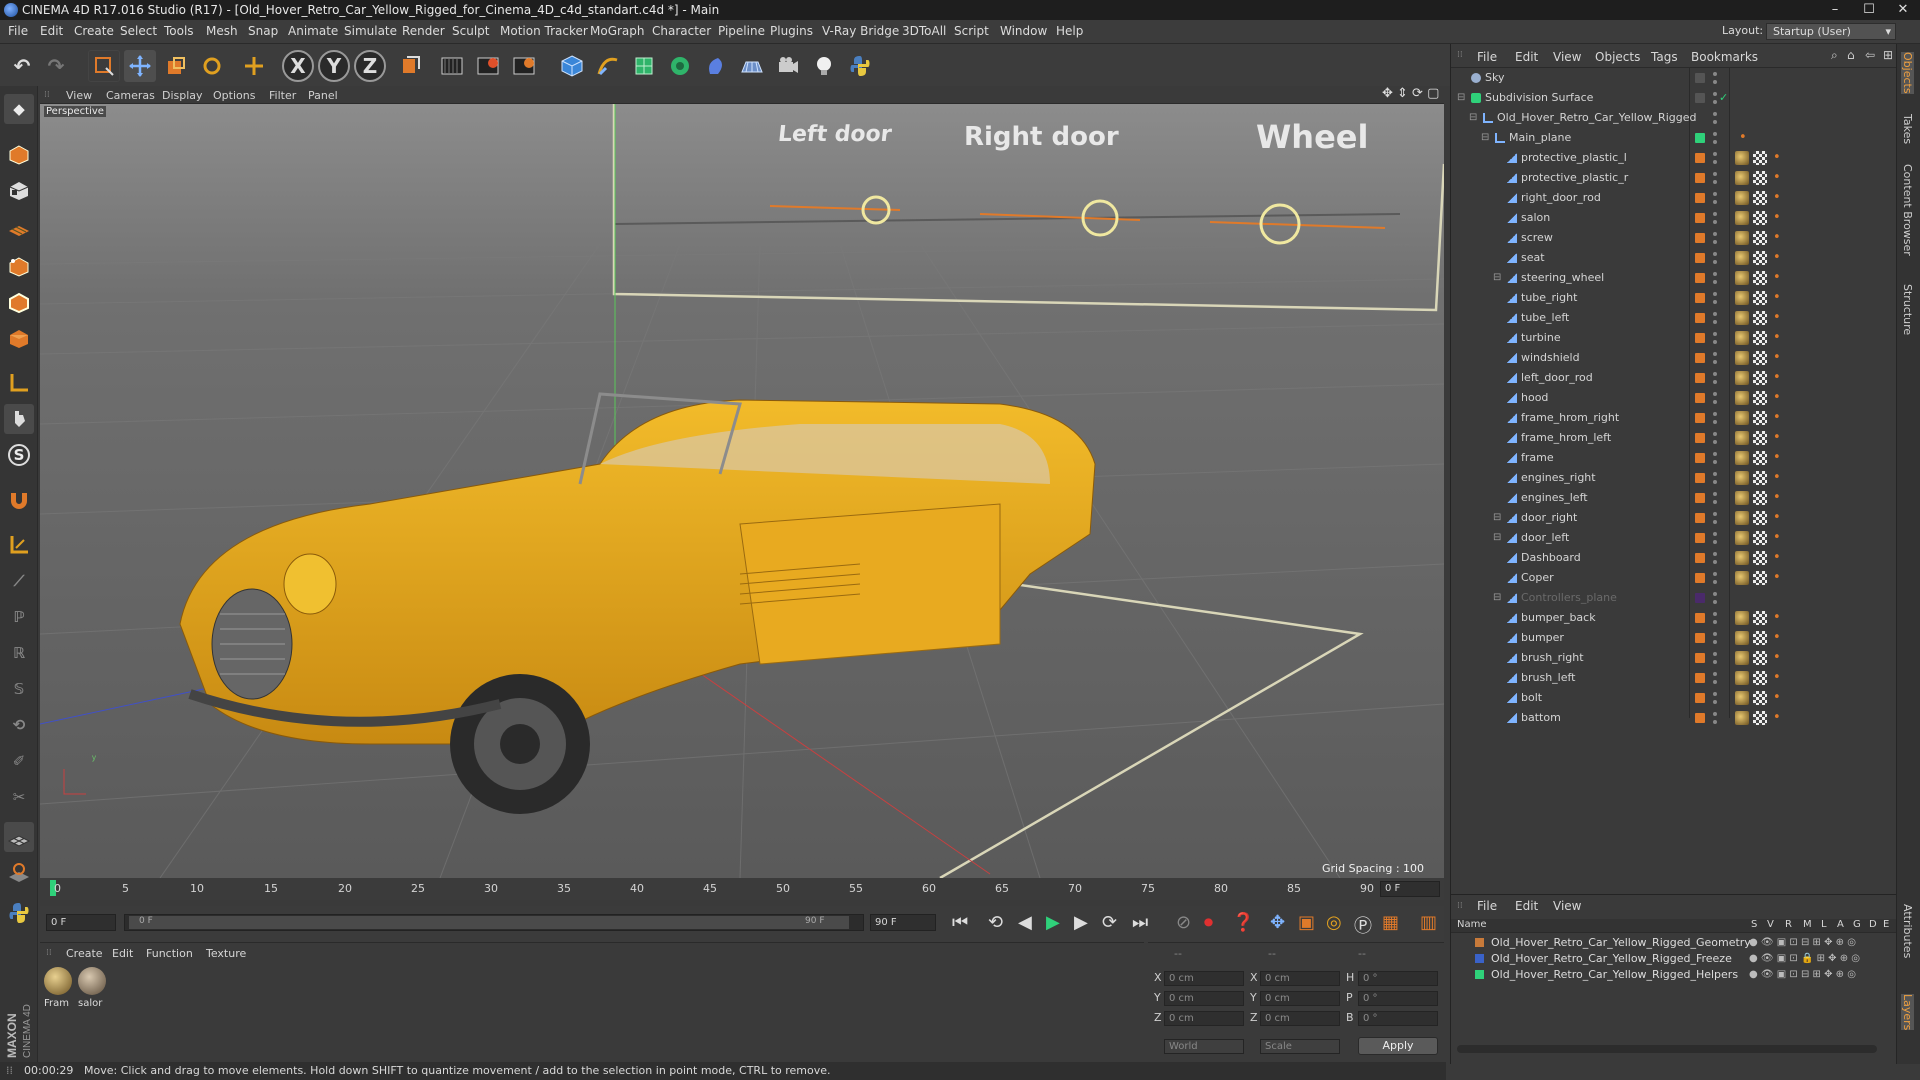 The height and width of the screenshot is (1080, 1920). Describe the element at coordinates (1834, 55) in the screenshot. I see `search-icon: ⌕` at that location.